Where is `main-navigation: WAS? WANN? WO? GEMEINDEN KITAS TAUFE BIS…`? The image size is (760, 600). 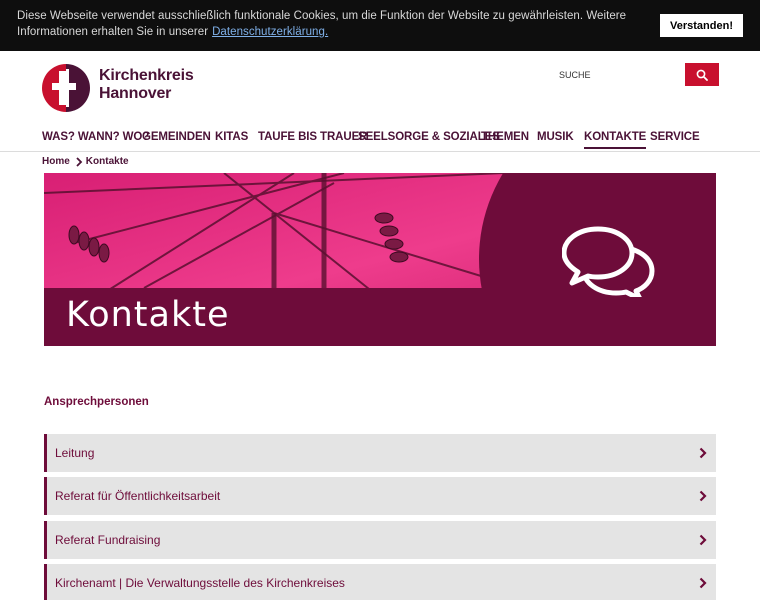
main-navigation: WAS? WANN? WO? GEMEINDEN KITAS TAUFE BIS… is located at coordinates (380, 139).